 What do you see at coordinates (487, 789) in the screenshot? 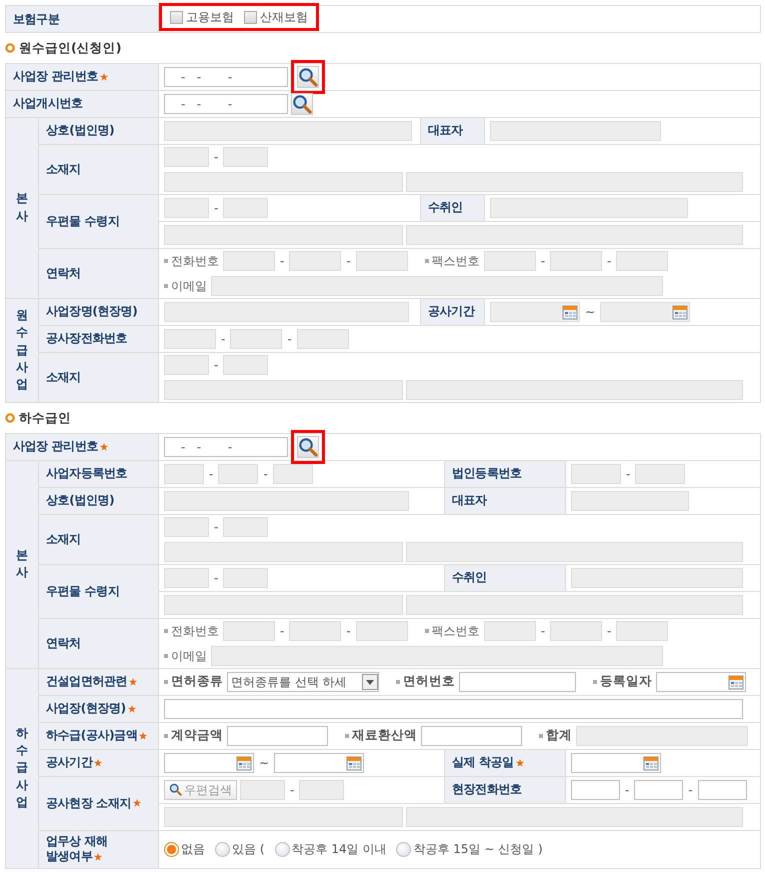
I see `field-label: 현장전화번호` at bounding box center [487, 789].